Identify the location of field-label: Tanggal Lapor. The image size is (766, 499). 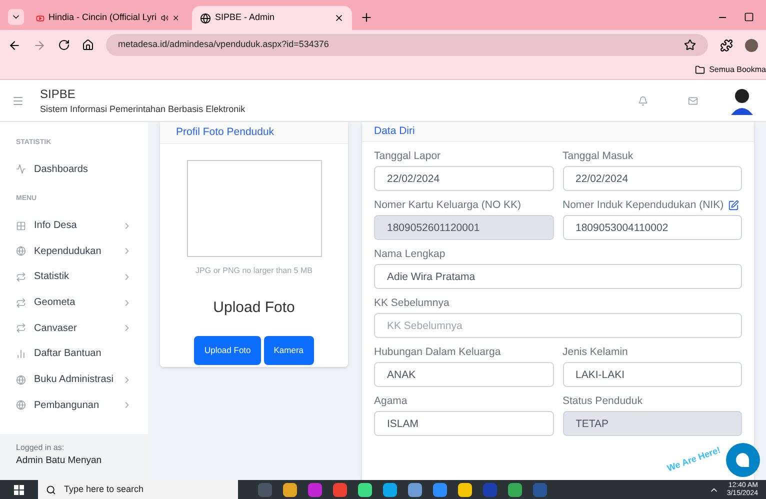
(407, 156).